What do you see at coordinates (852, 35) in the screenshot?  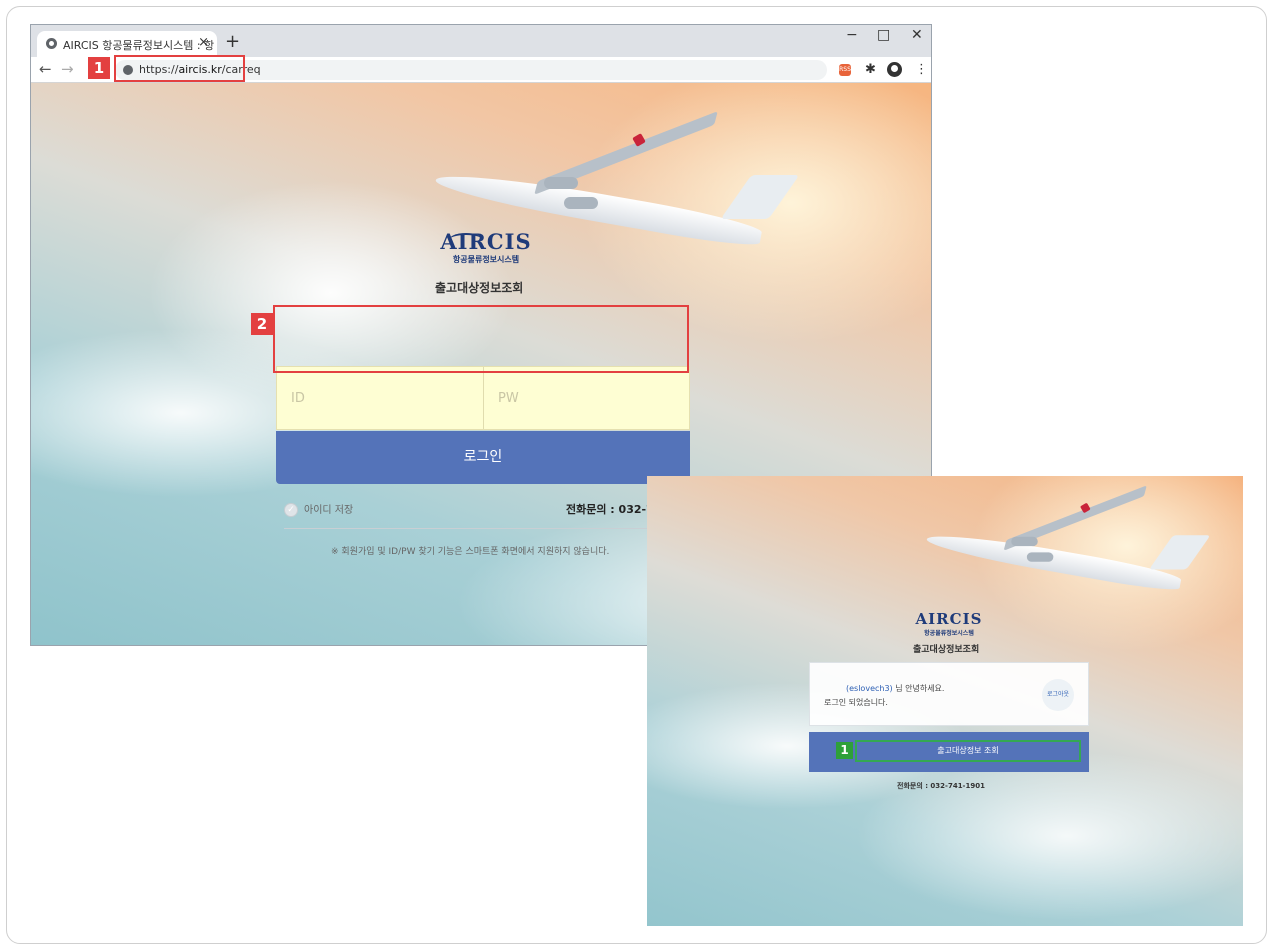 I see `minimize-button: −` at bounding box center [852, 35].